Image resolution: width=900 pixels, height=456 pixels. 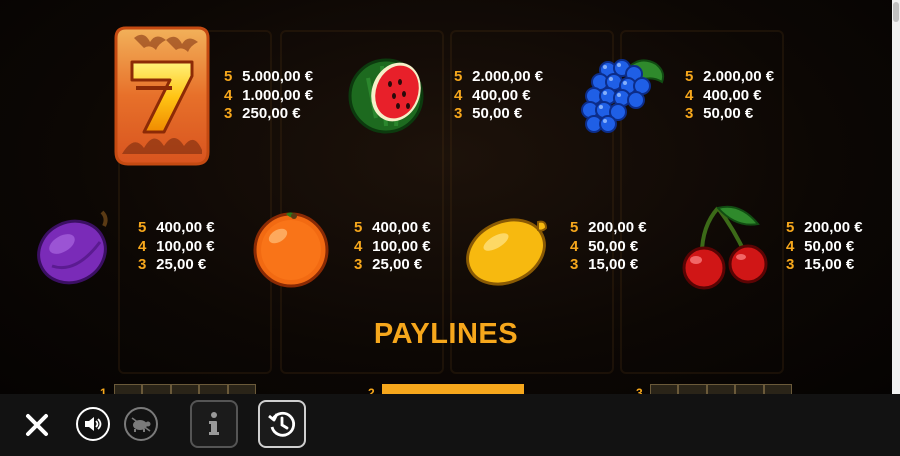 I want to click on seven-payouts: 5 5.000,00 € 4 1.000,00 € 3 250,00 €, so click(x=268, y=96).